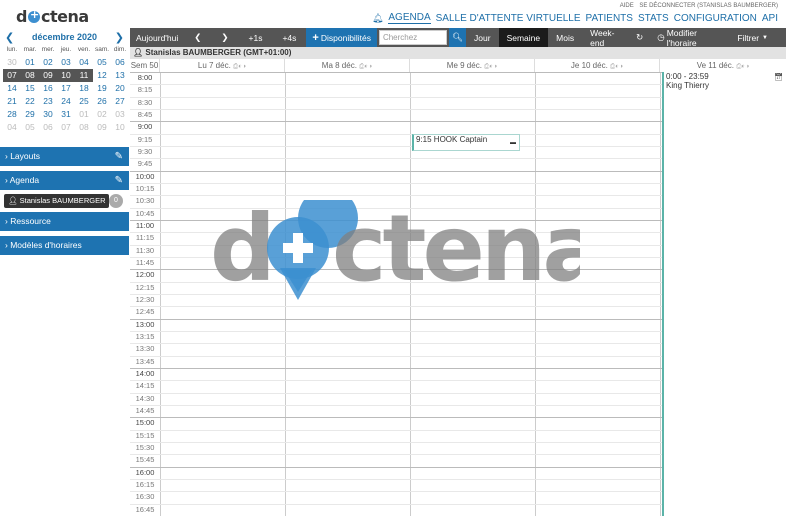 The image size is (786, 516). What do you see at coordinates (64, 221) in the screenshot?
I see `ressource-section: › Ressource` at bounding box center [64, 221].